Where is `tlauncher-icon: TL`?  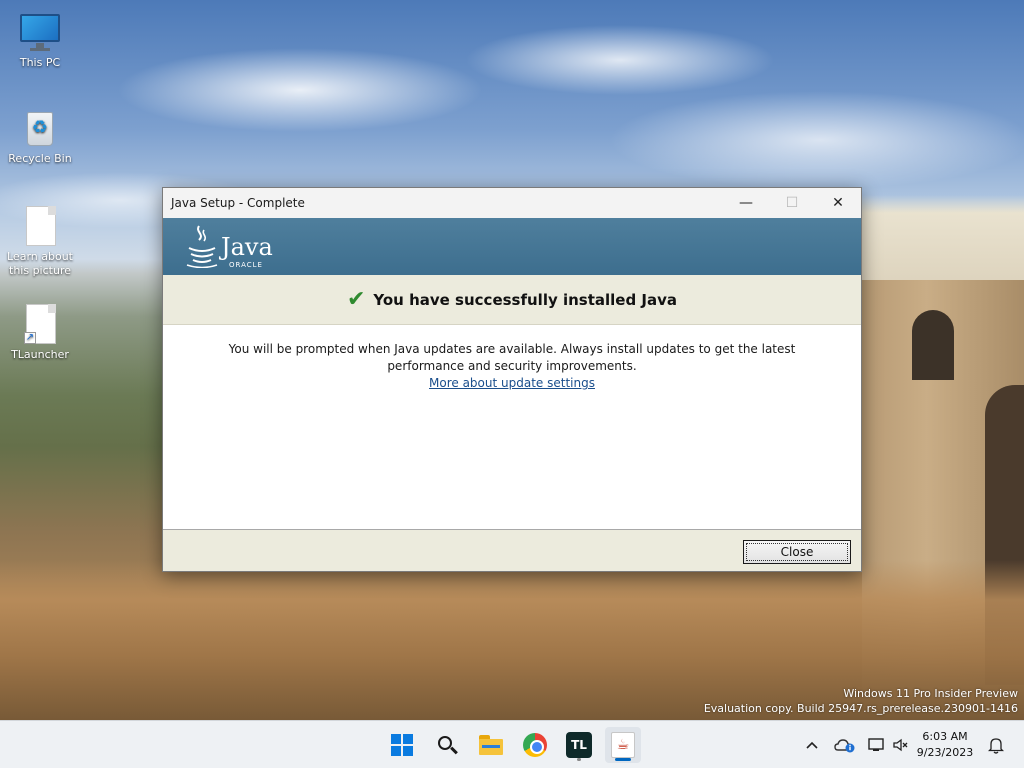
tlauncher-icon: TL is located at coordinates (579, 745).